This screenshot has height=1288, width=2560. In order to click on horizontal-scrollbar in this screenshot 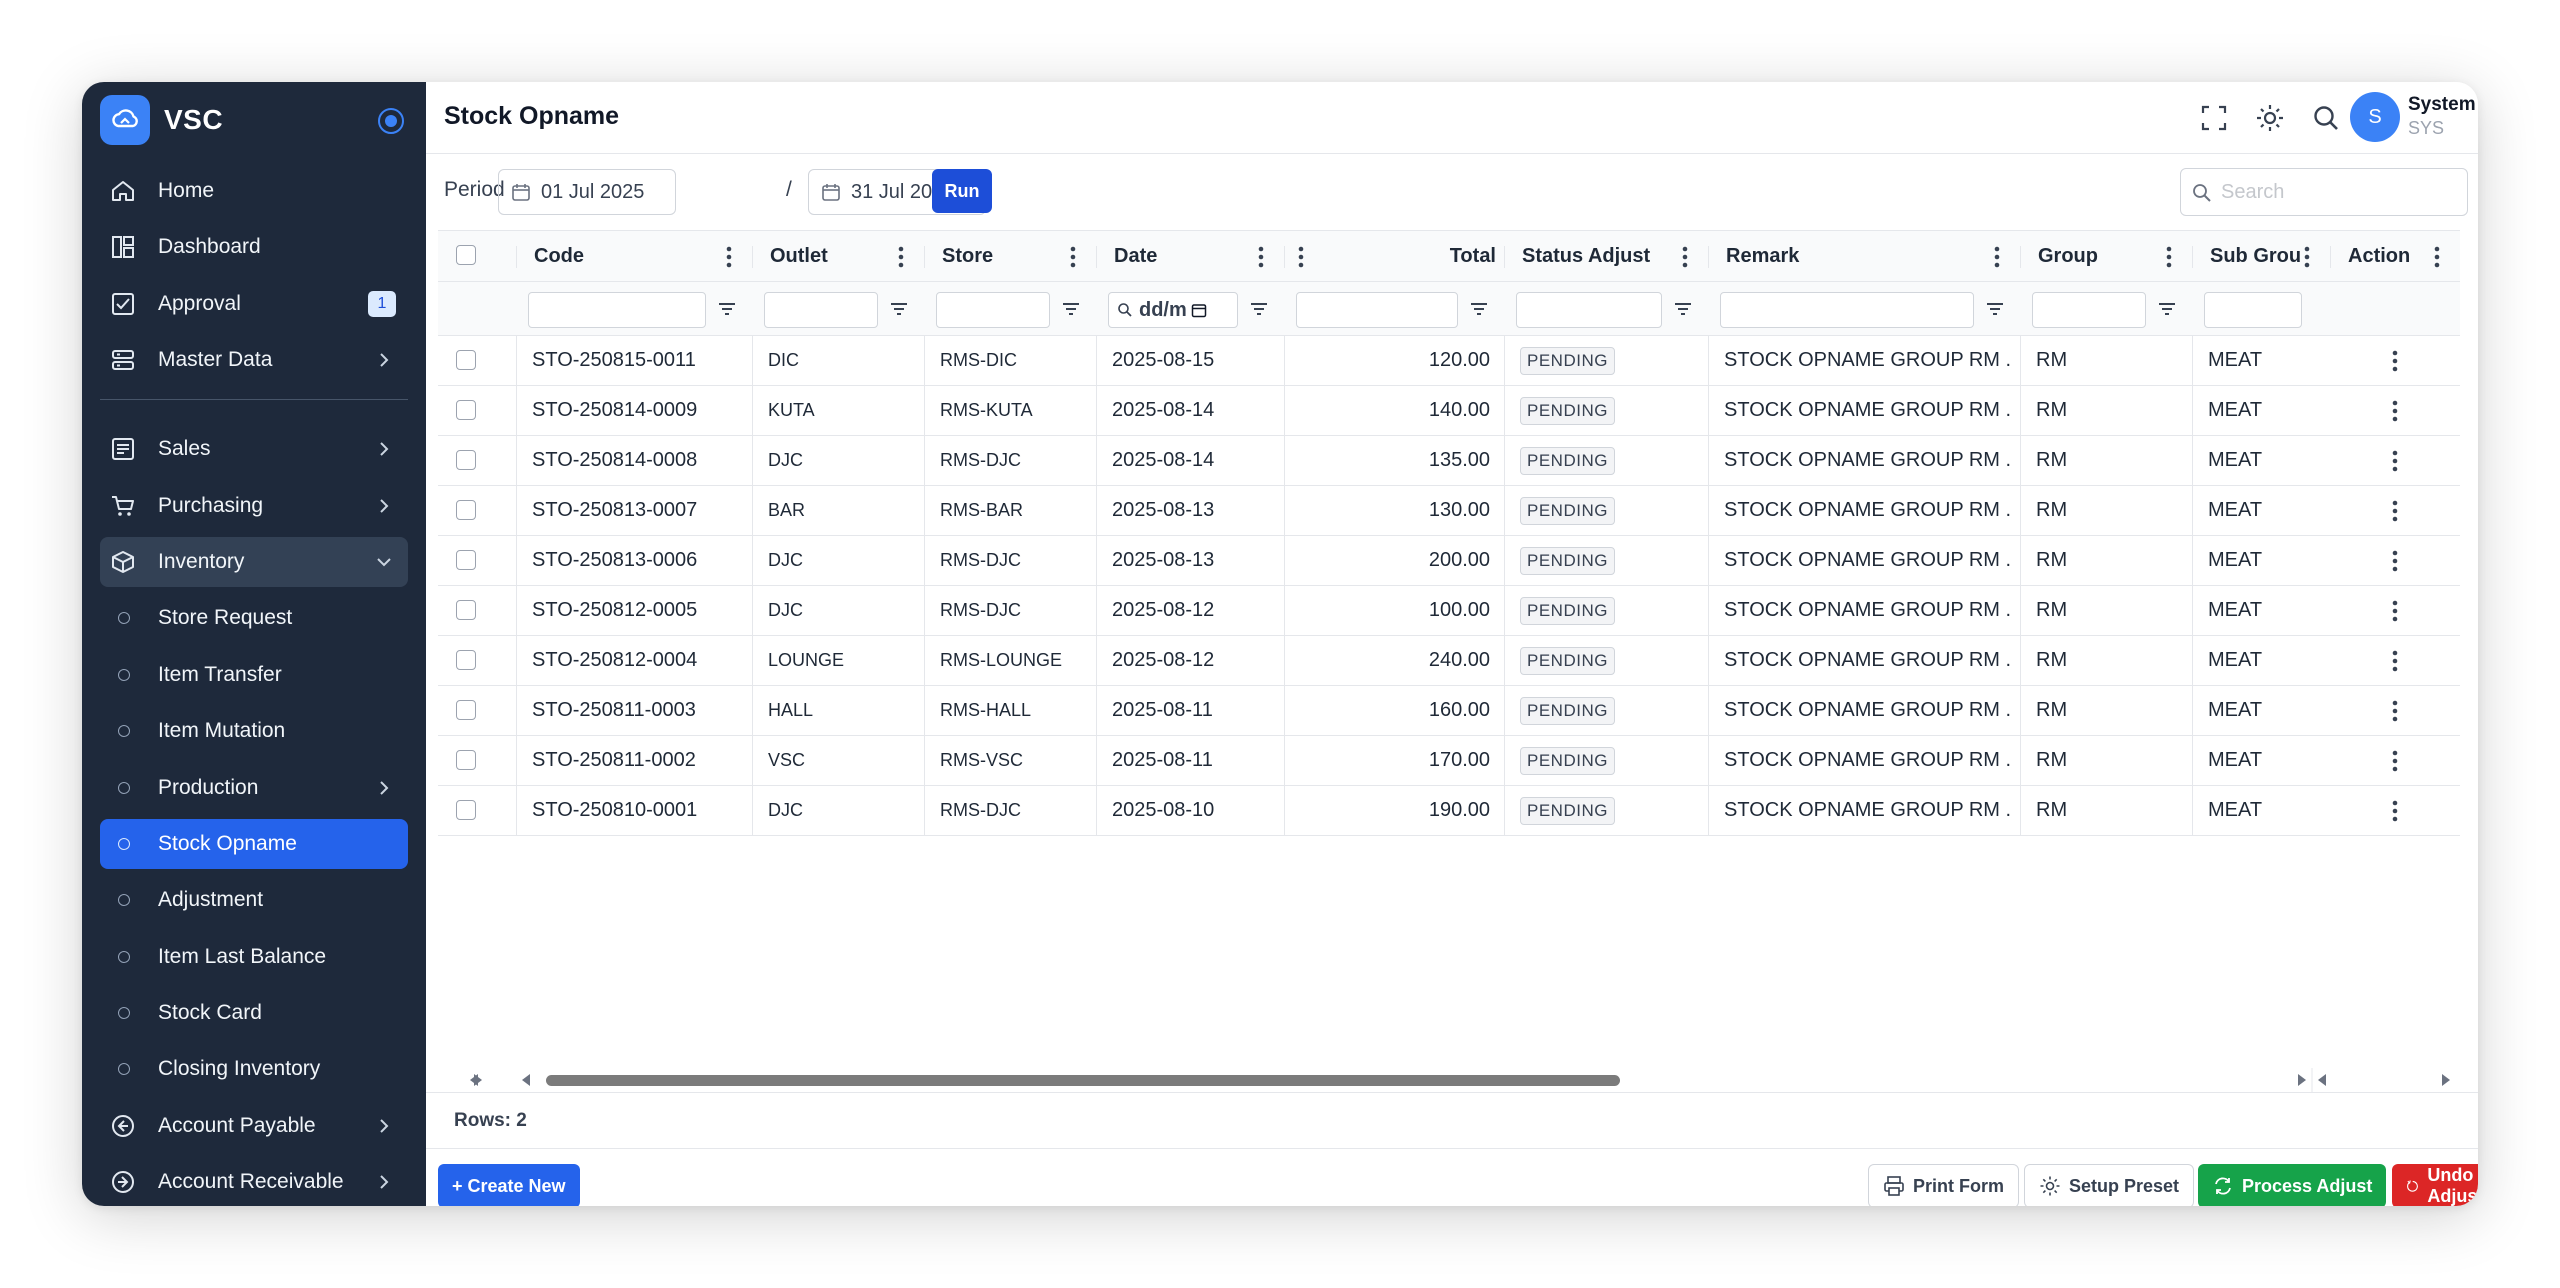, I will do `click(1449, 1080)`.